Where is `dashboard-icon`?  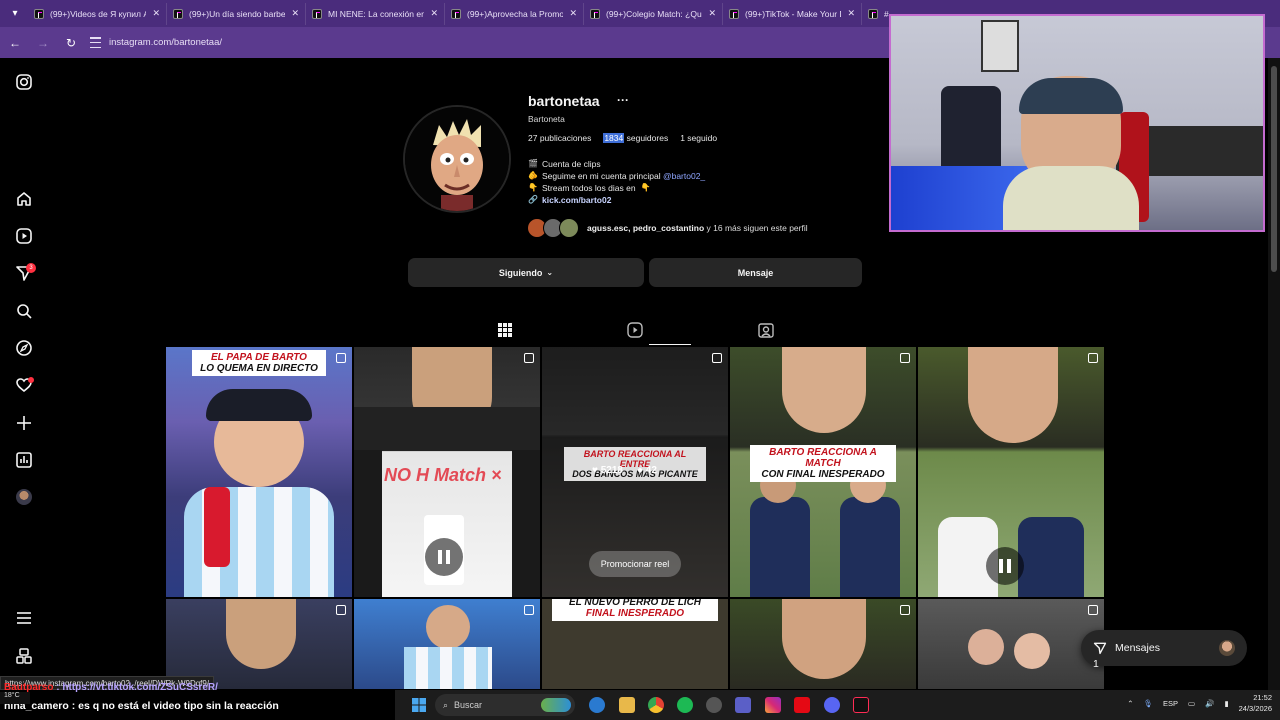 dashboard-icon is located at coordinates (24, 460).